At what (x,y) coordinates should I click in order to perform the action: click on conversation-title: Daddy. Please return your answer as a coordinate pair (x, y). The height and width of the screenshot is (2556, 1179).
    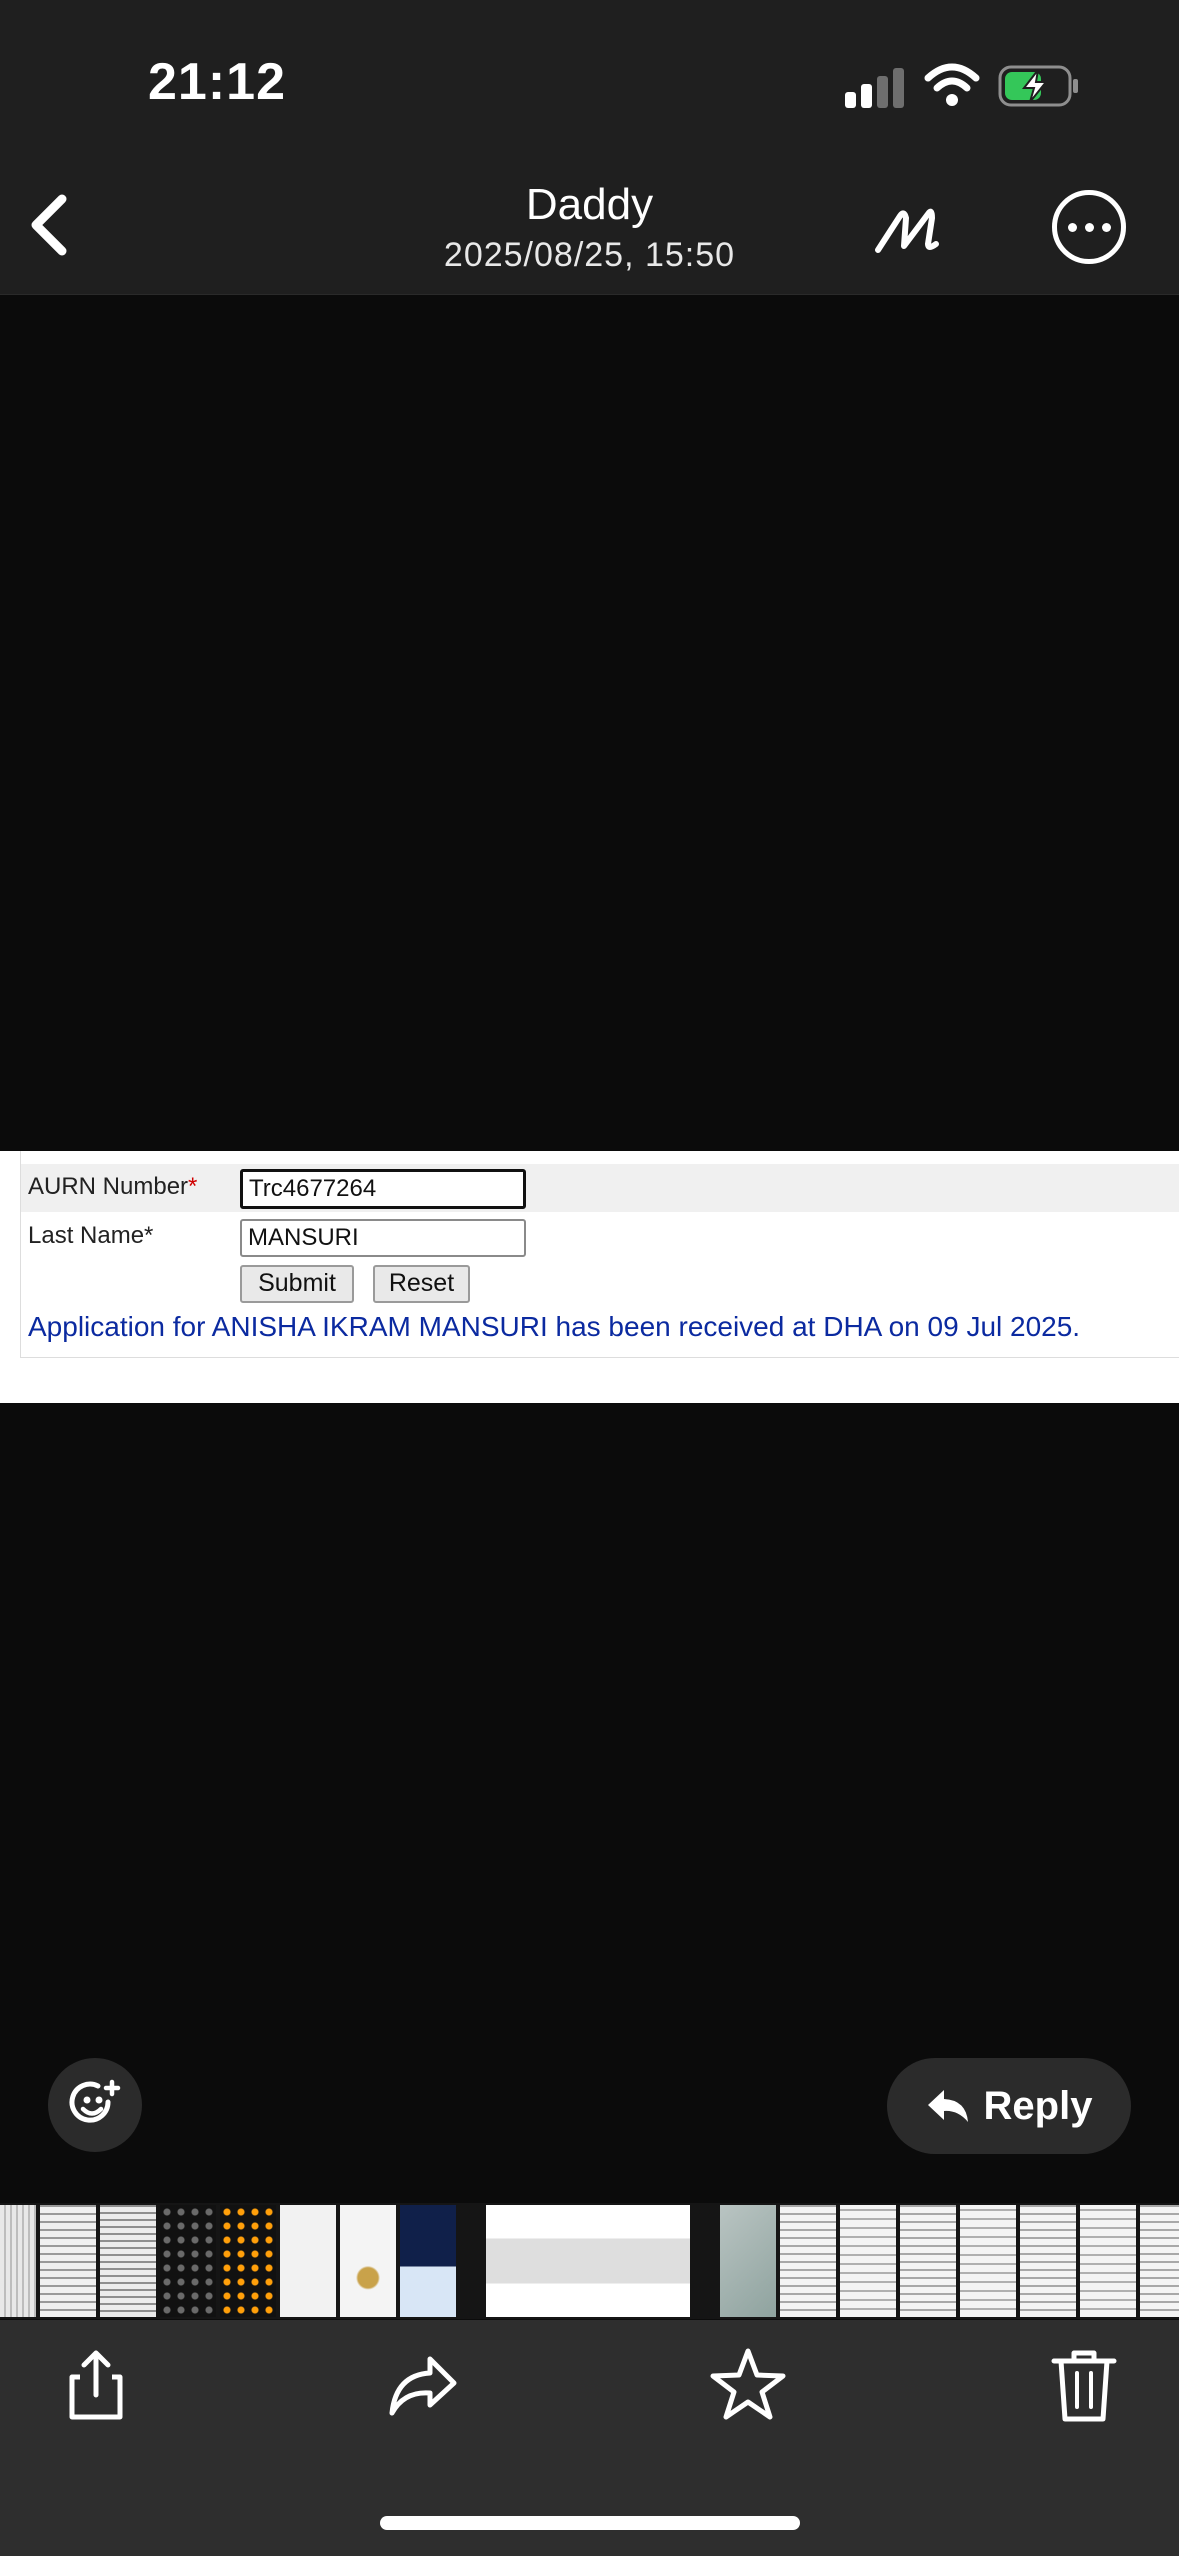
    Looking at the image, I should click on (589, 204).